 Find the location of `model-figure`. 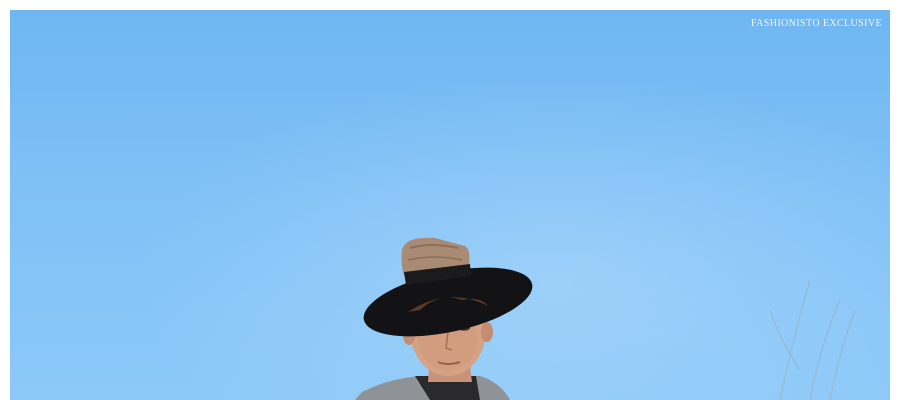

model-figure is located at coordinates (444, 318).